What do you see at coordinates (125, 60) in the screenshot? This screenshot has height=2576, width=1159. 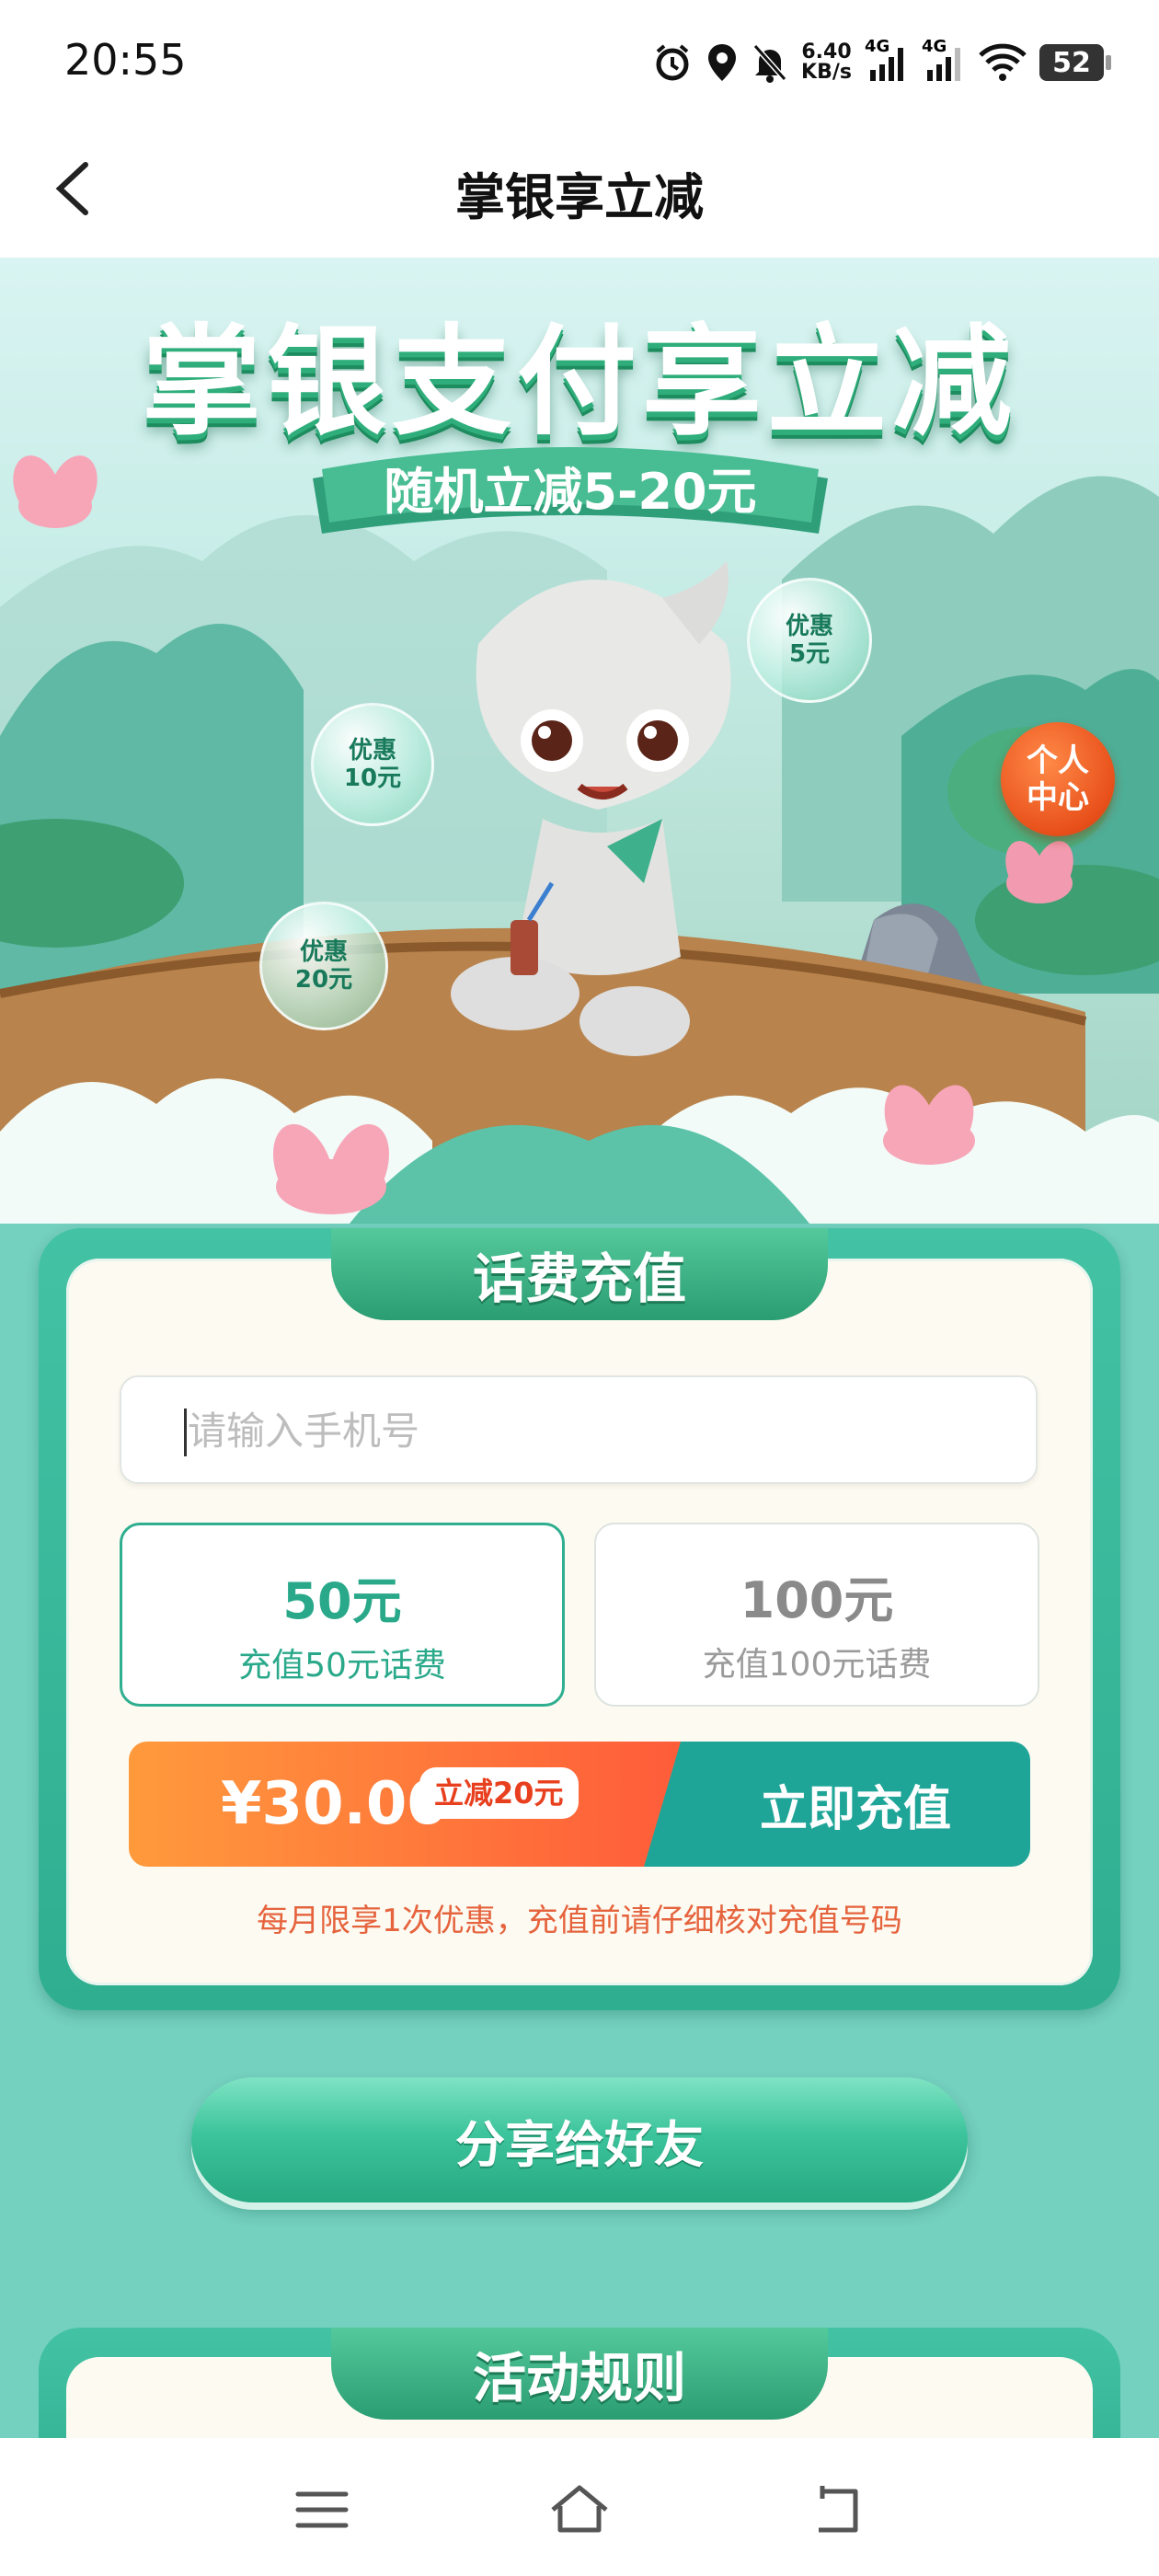 I see `status-time: 20:55` at bounding box center [125, 60].